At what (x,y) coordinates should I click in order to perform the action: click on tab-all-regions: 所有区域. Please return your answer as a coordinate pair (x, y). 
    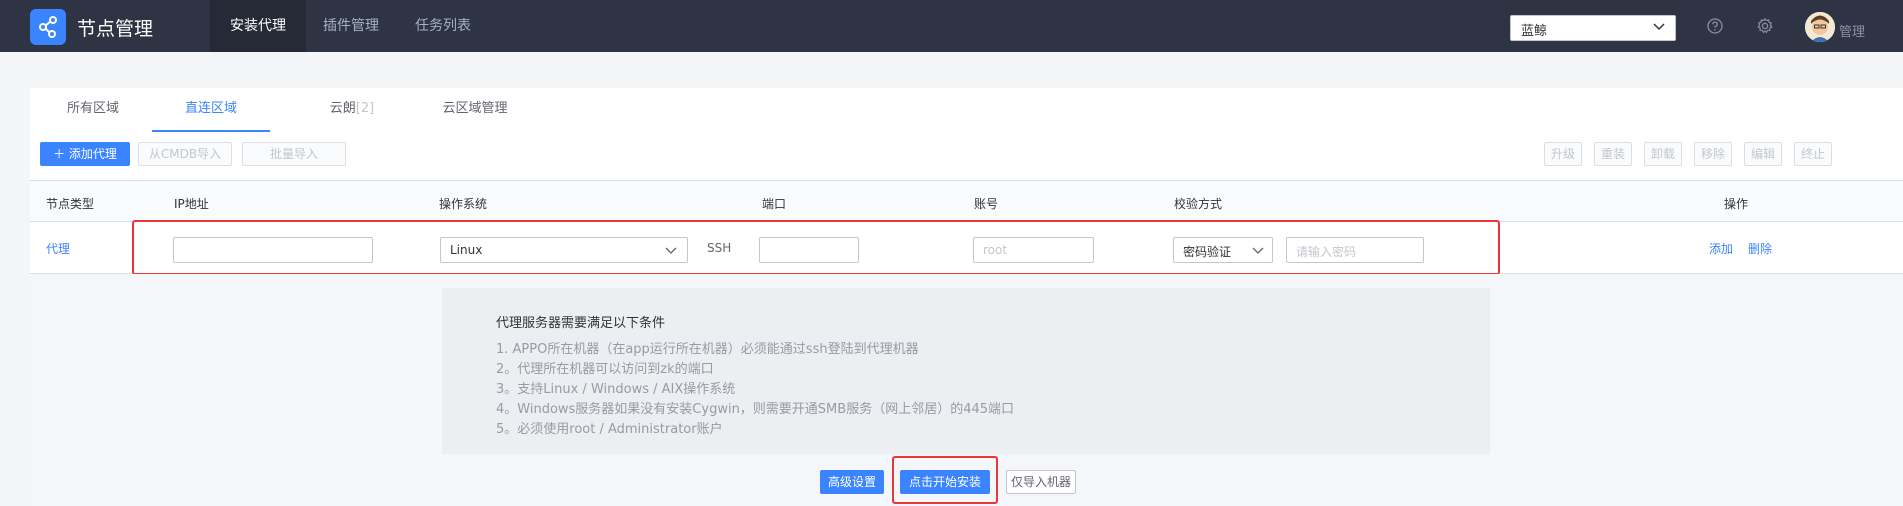
    Looking at the image, I should click on (93, 110).